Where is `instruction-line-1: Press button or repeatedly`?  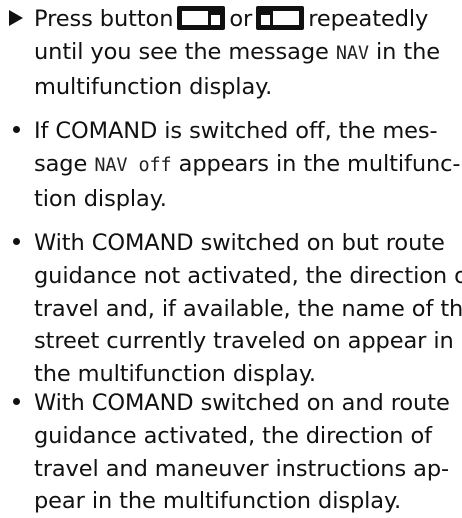
instruction-line-1: Press button or repeatedly is located at coordinates (248, 19).